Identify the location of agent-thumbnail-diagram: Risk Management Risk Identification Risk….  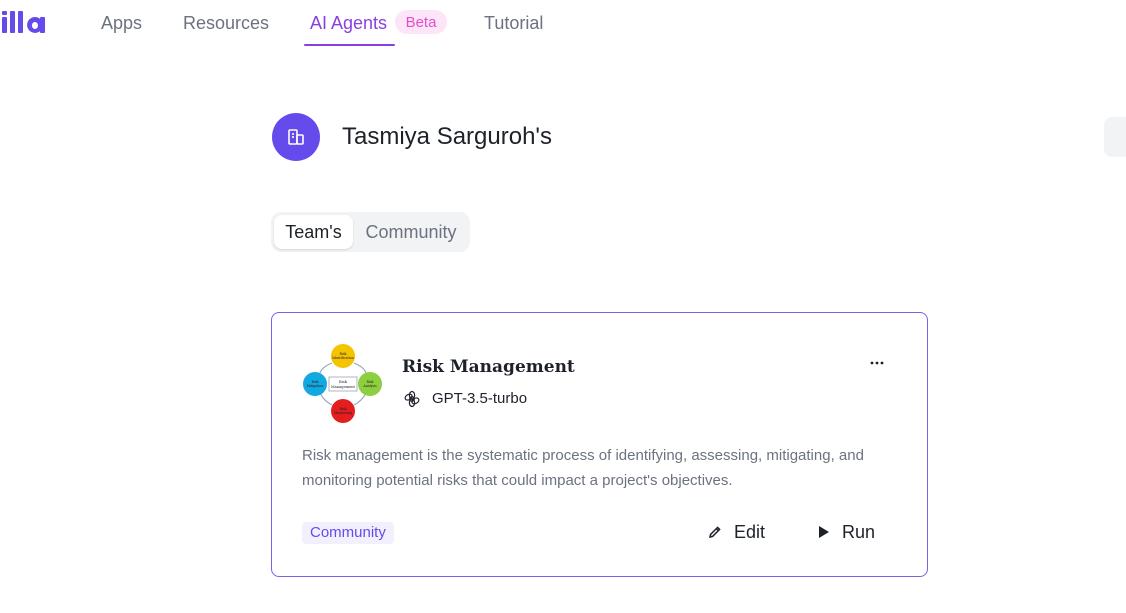
(342, 383).